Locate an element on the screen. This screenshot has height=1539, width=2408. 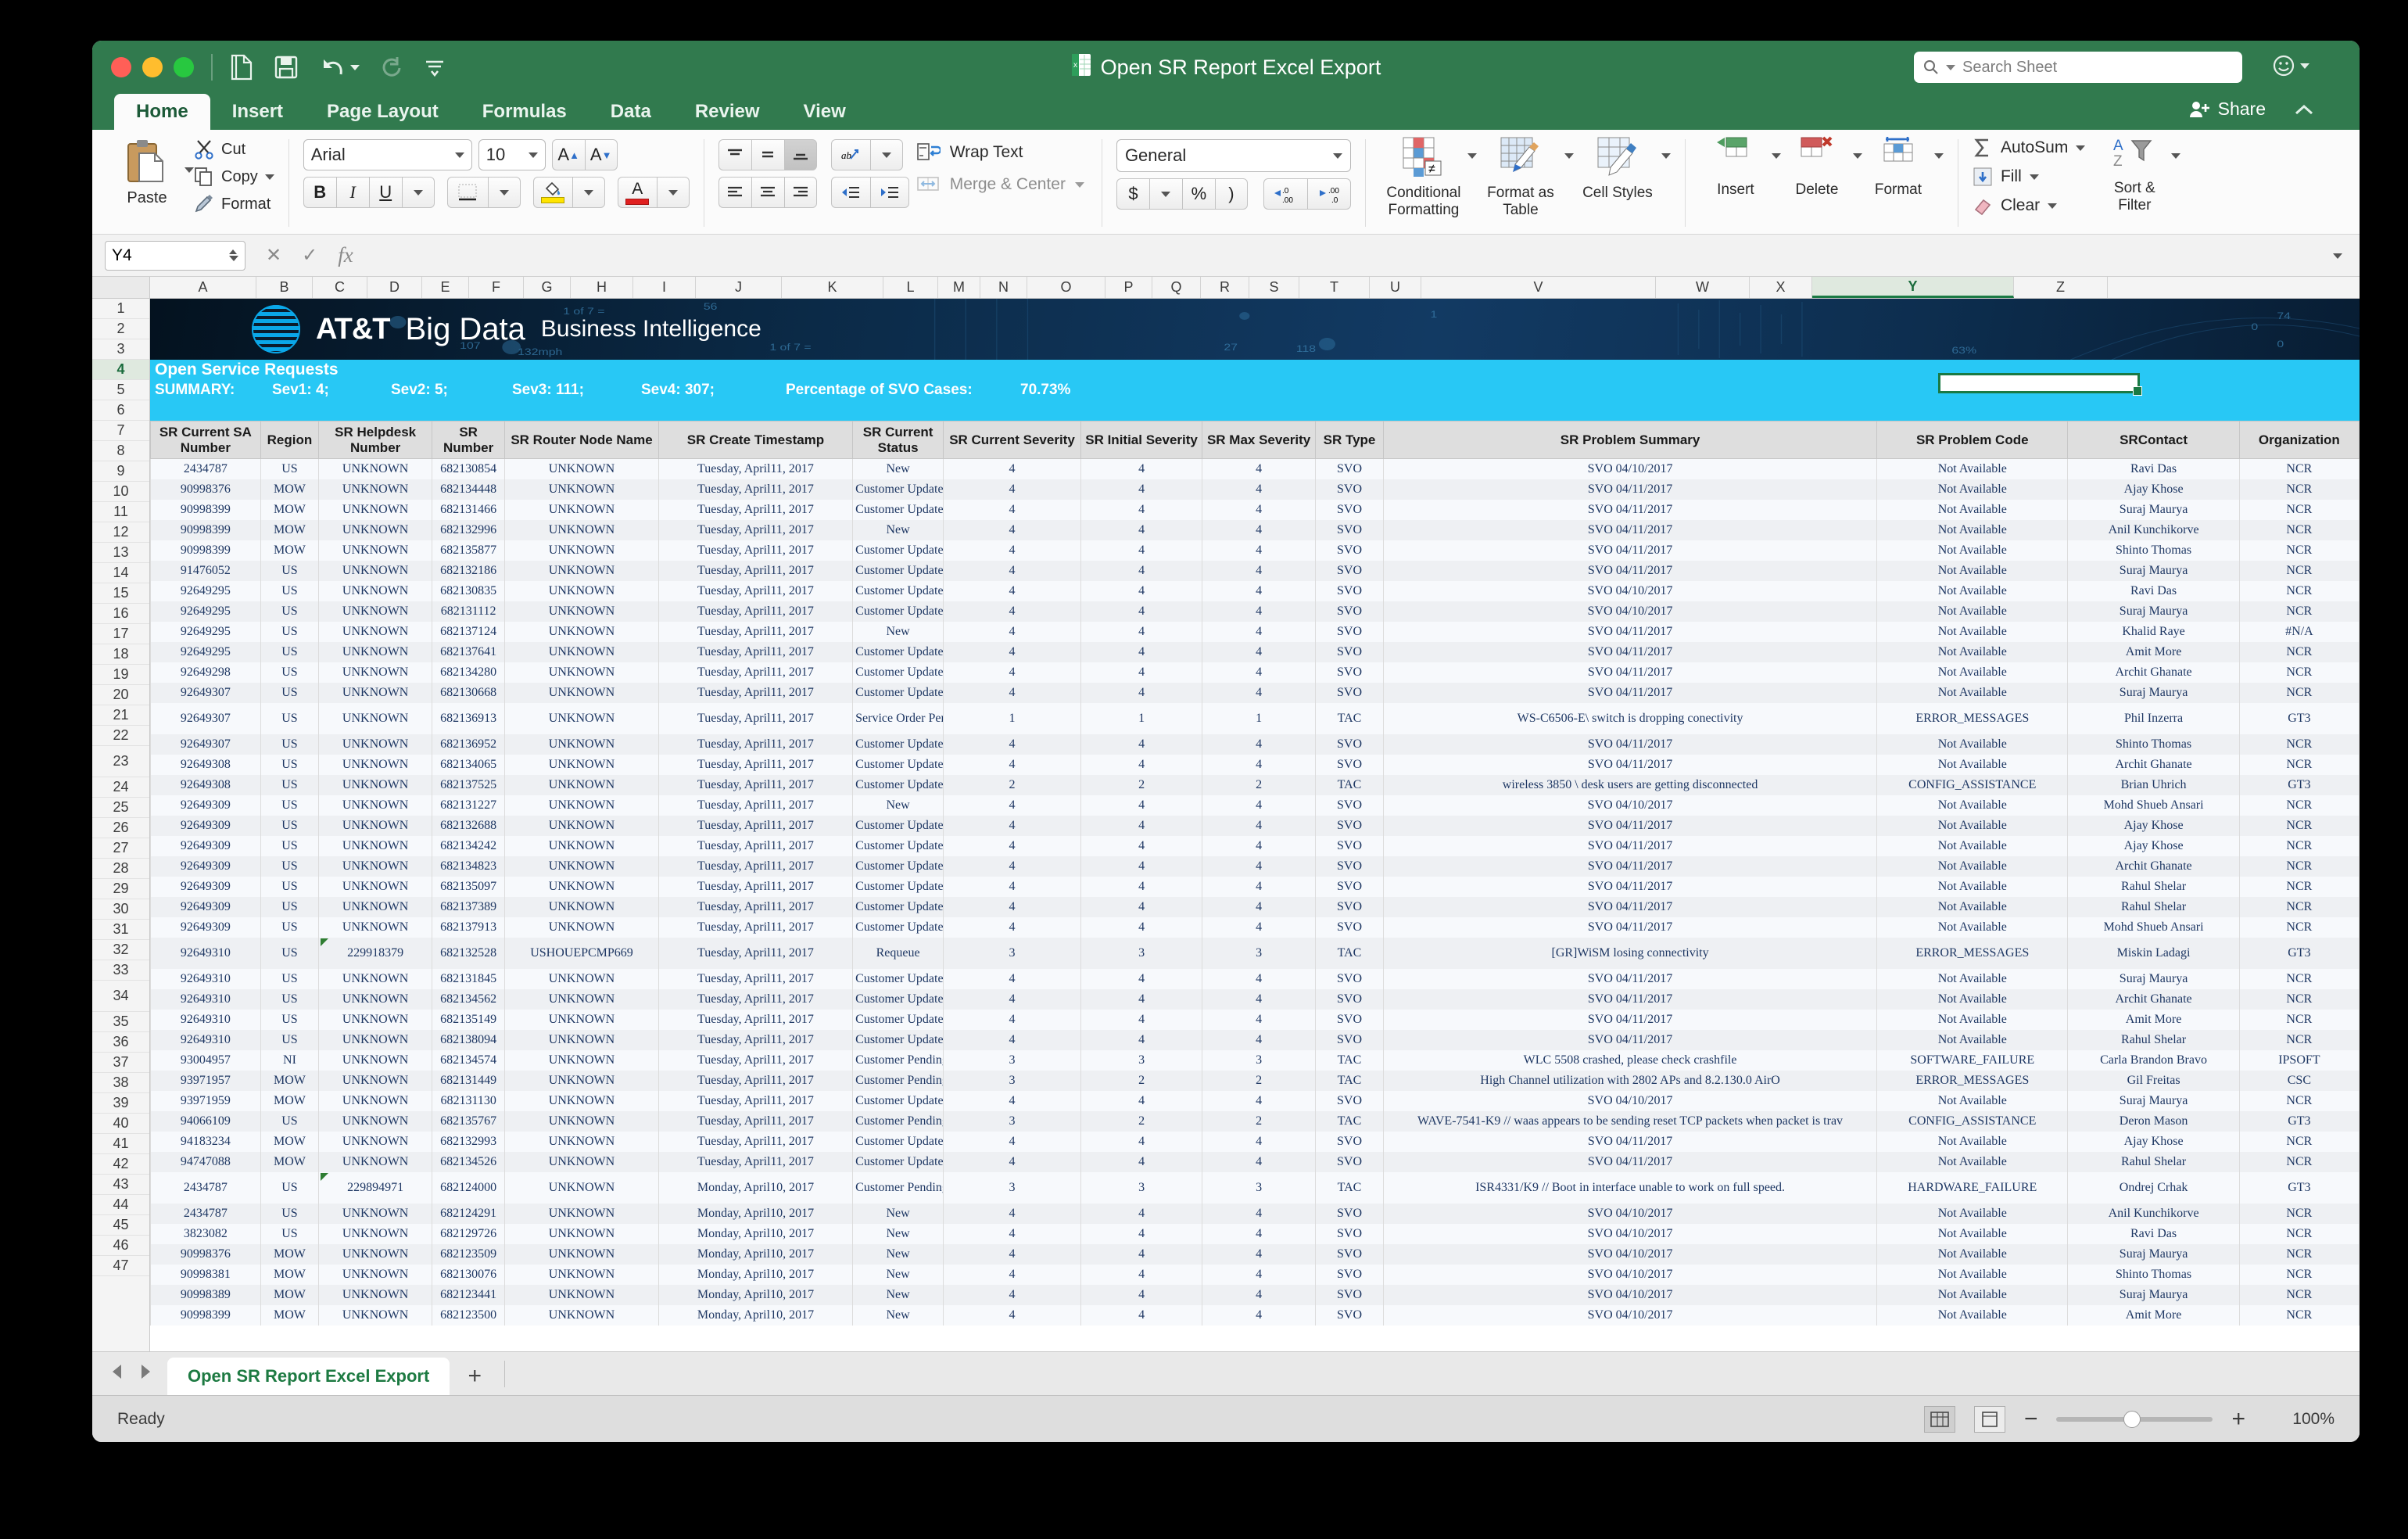
table-cell: 682124000 is located at coordinates (469, 1187).